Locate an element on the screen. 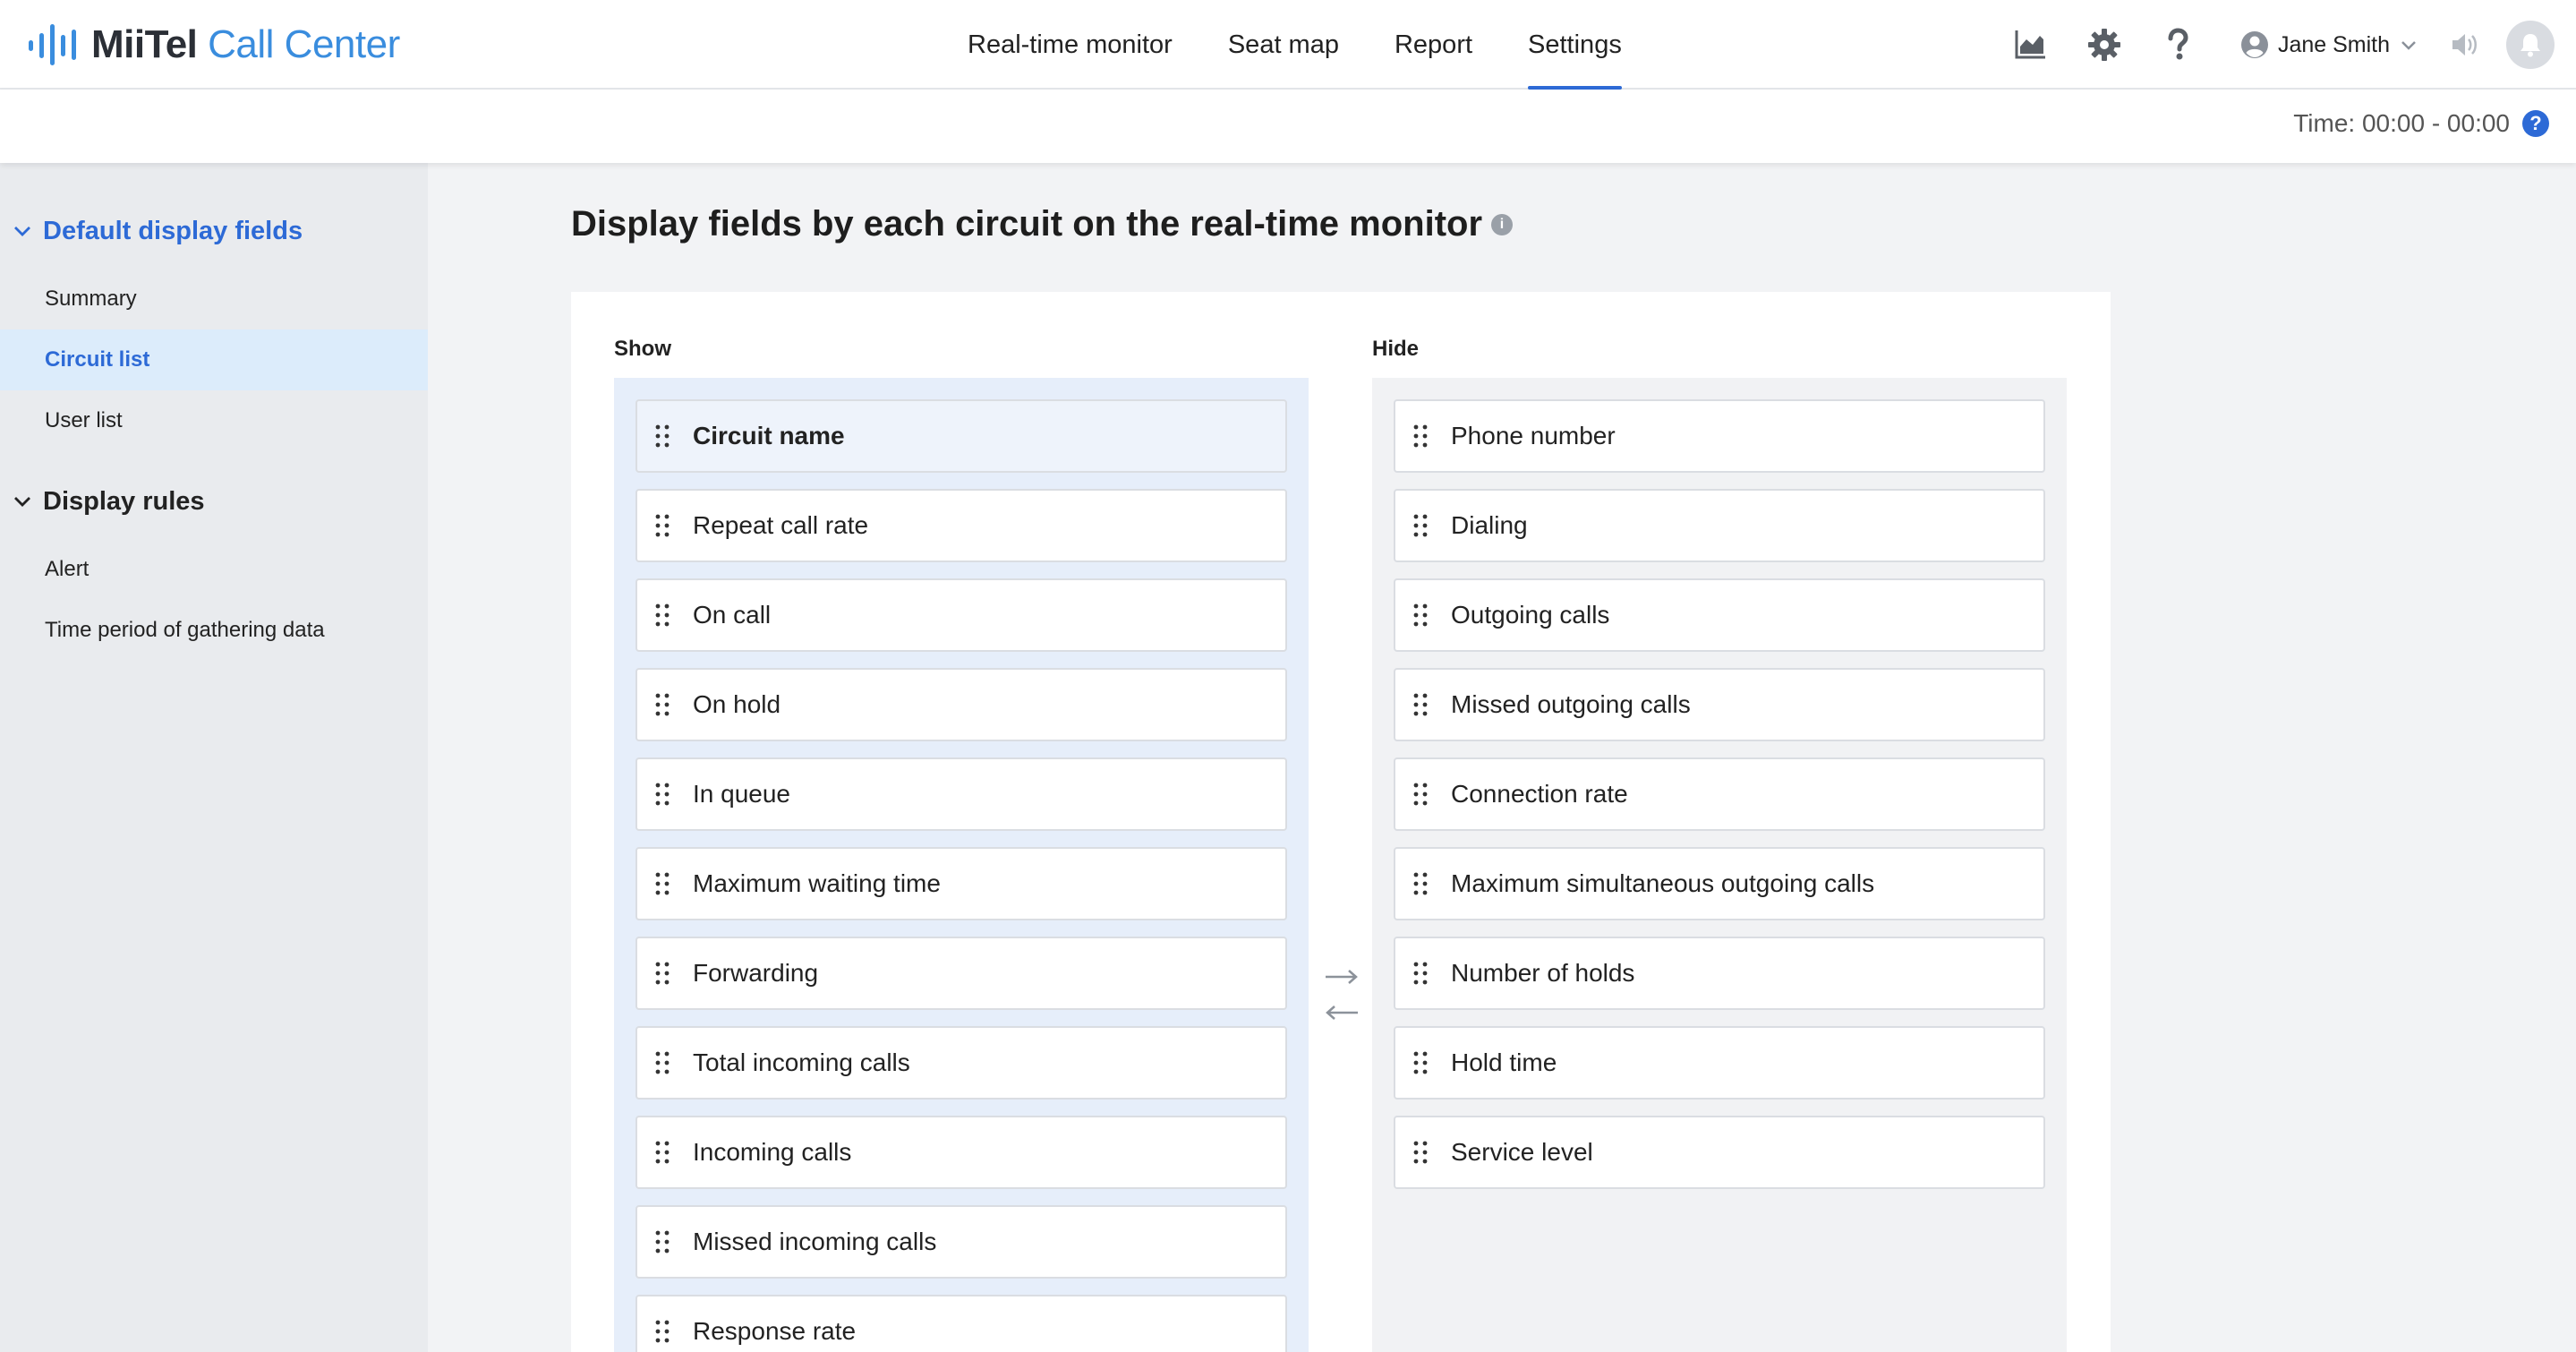 Image resolution: width=2576 pixels, height=1352 pixels. field-label: Service level is located at coordinates (1522, 1152).